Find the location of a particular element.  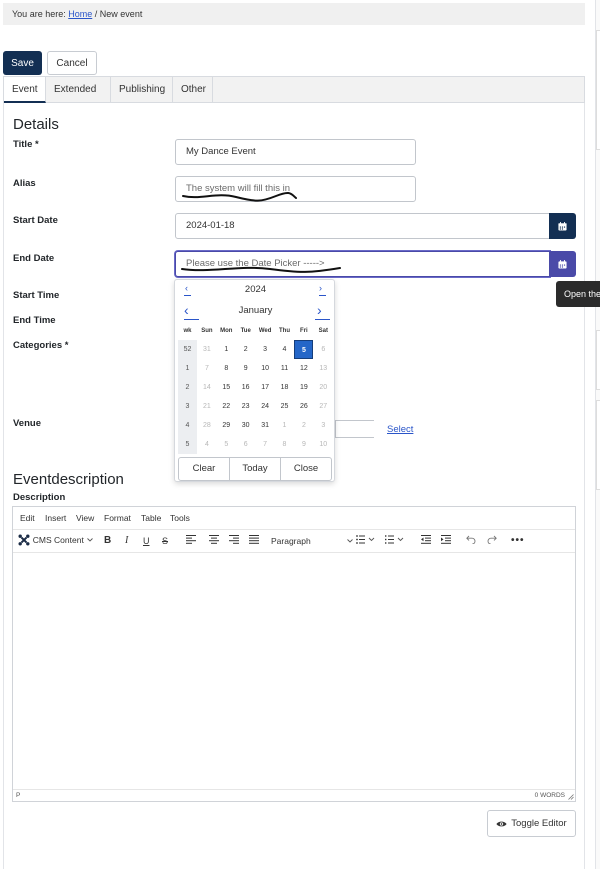

status-path: P is located at coordinates (18, 795).